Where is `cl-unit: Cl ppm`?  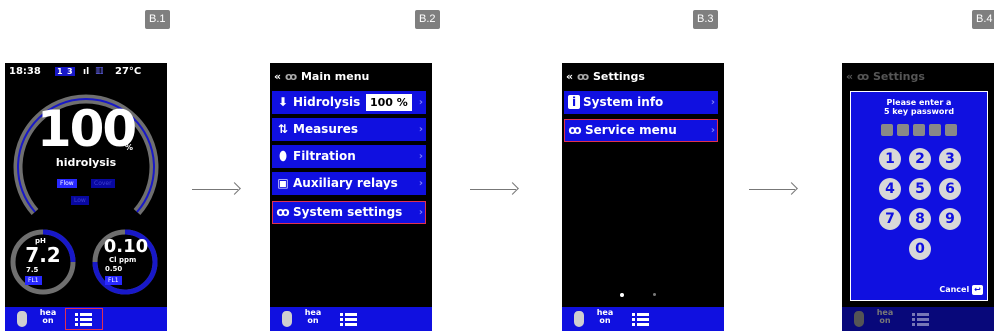
cl-unit: Cl ppm is located at coordinates (123, 260).